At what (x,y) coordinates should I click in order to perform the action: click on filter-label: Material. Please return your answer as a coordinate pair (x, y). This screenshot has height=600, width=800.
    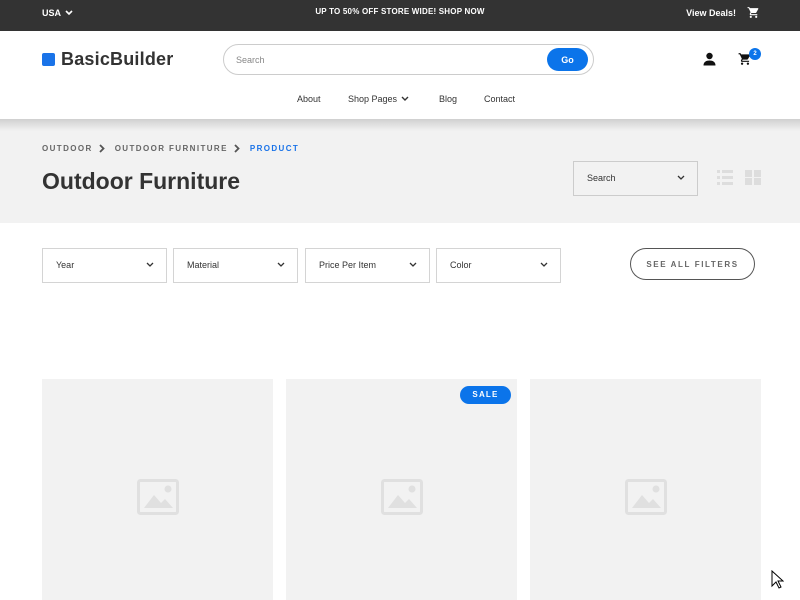
    Looking at the image, I should click on (203, 265).